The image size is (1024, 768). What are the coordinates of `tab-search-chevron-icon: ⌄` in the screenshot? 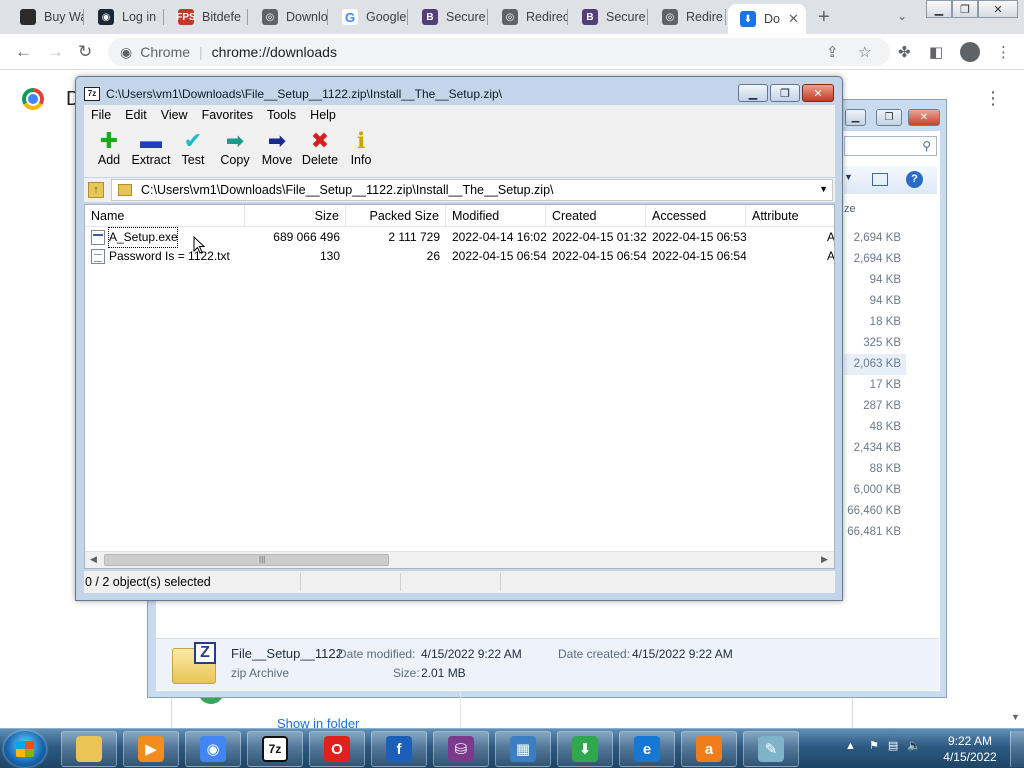 It's located at (902, 16).